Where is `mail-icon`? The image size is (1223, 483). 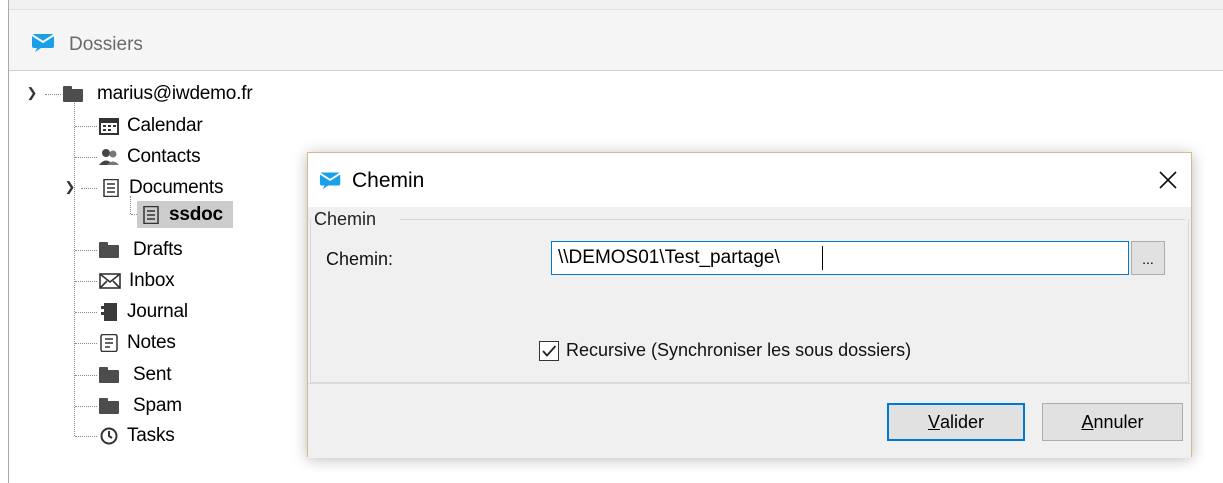
mail-icon is located at coordinates (110, 281).